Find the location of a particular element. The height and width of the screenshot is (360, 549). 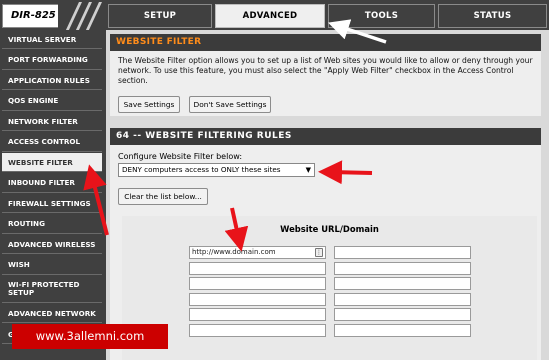

sidebar-item-inbound-filter: INBOUND FILTER is located at coordinates (52, 183).